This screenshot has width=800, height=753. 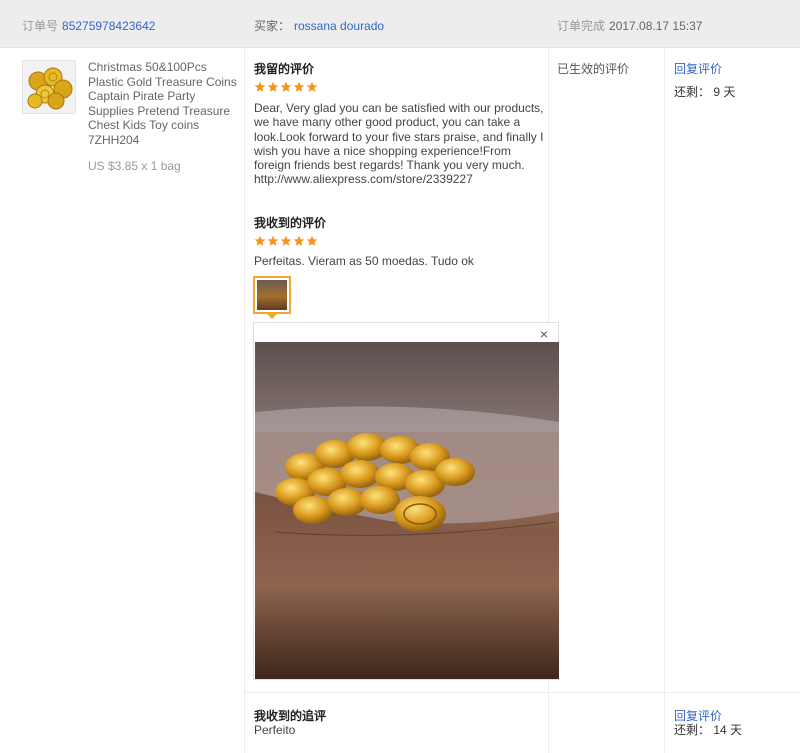 I want to click on order-complete-group: 订单完成 2017.08.17 15:37, so click(x=629, y=25).